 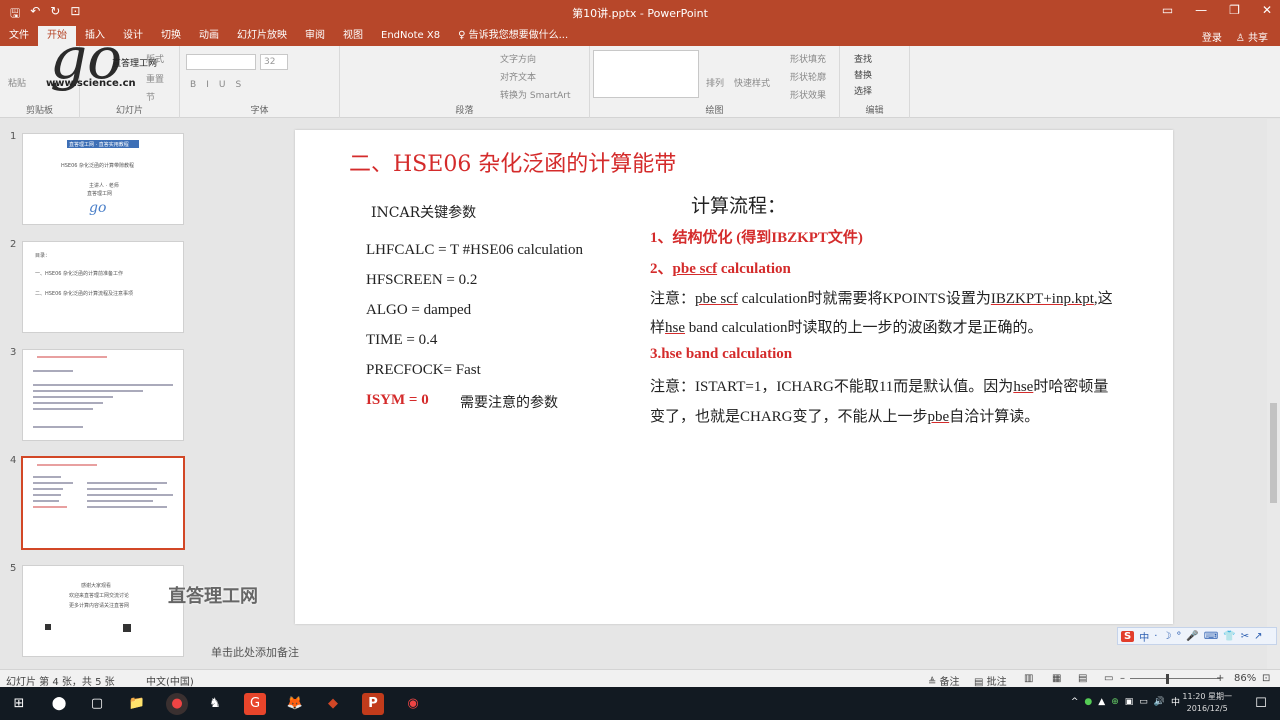 What do you see at coordinates (1122, 678) in the screenshot?
I see `zoom-out-icon: –` at bounding box center [1122, 678].